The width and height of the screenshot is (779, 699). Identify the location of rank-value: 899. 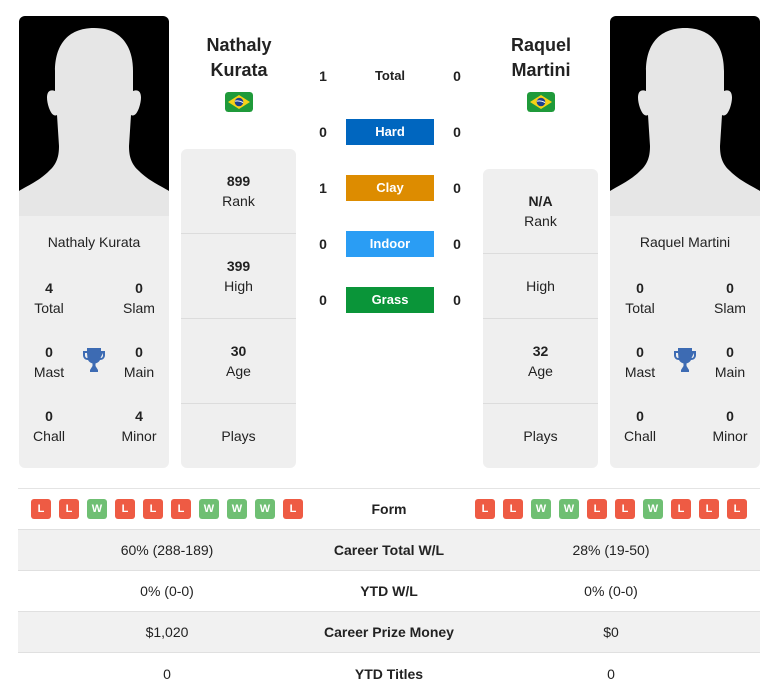
(238, 181).